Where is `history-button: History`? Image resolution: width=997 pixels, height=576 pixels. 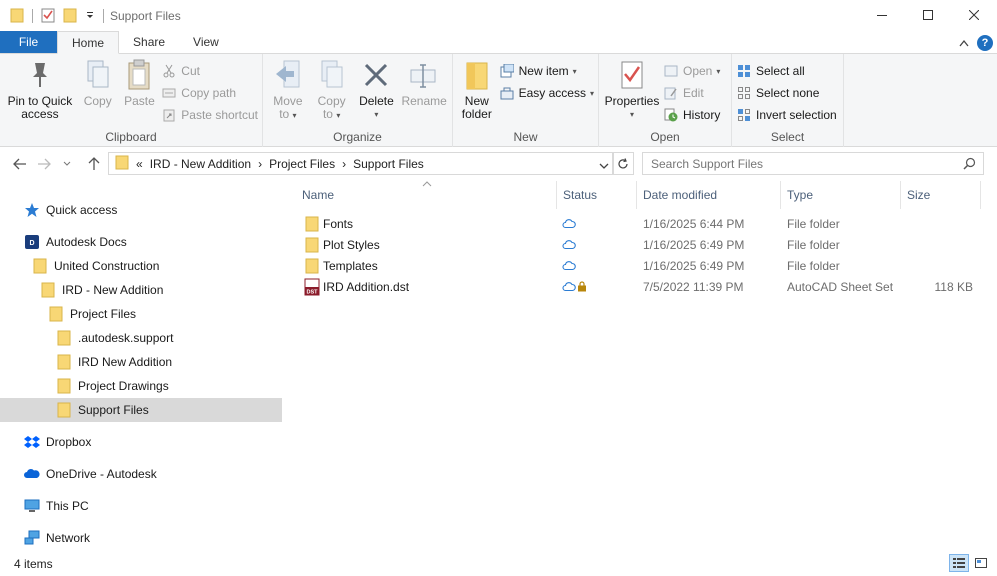 history-button: History is located at coordinates (691, 115).